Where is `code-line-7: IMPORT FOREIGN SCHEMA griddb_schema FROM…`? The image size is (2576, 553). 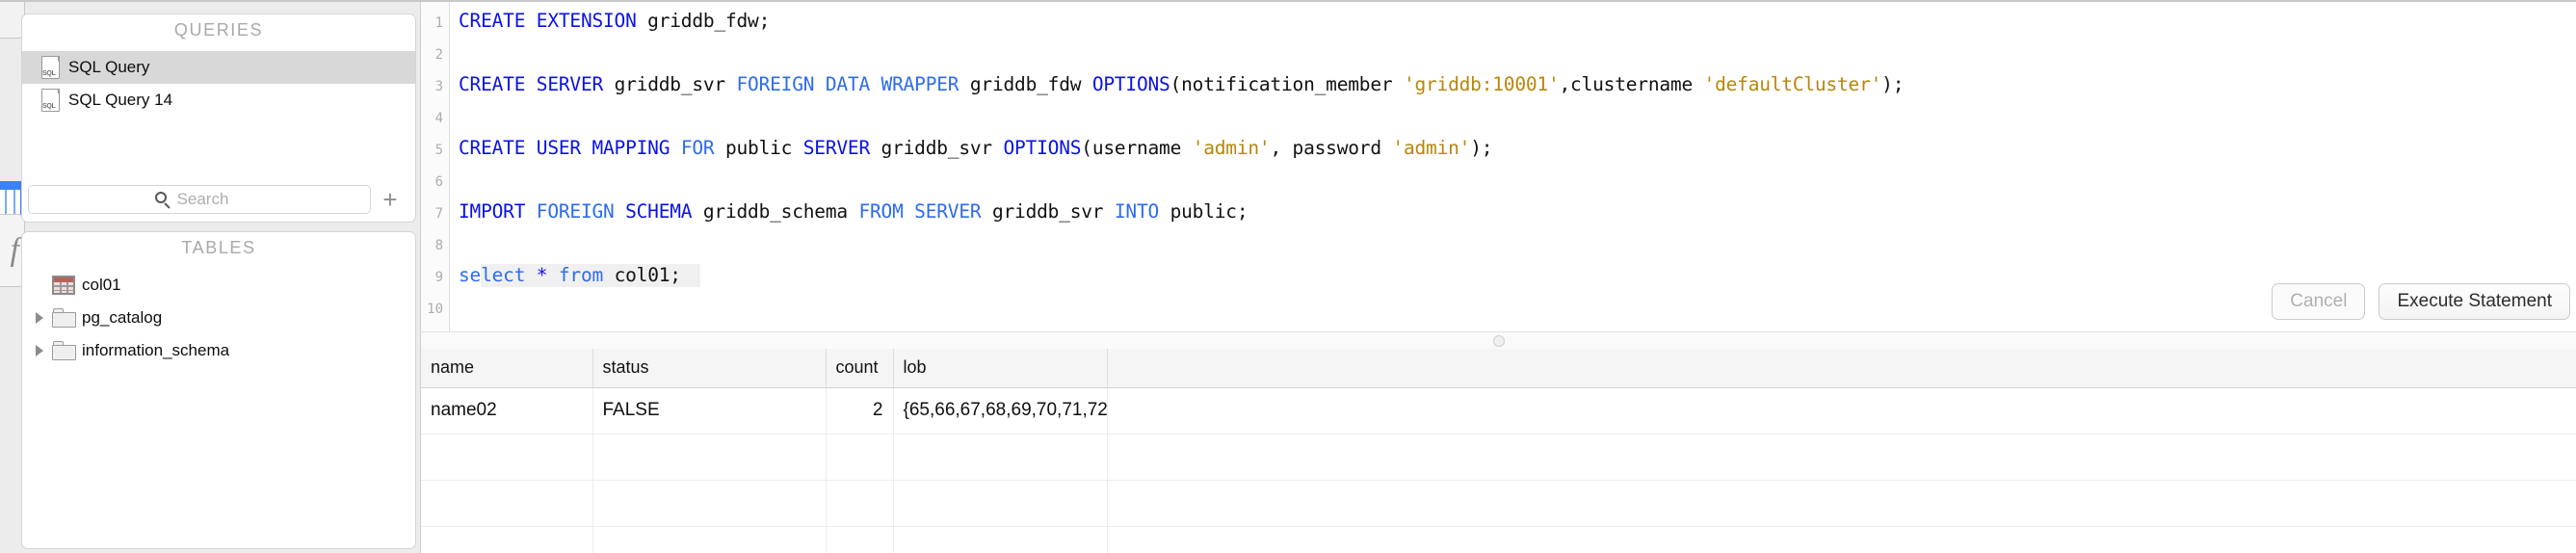
code-line-7: IMPORT FOREIGN SCHEMA griddb_schema FROM… is located at coordinates (854, 211).